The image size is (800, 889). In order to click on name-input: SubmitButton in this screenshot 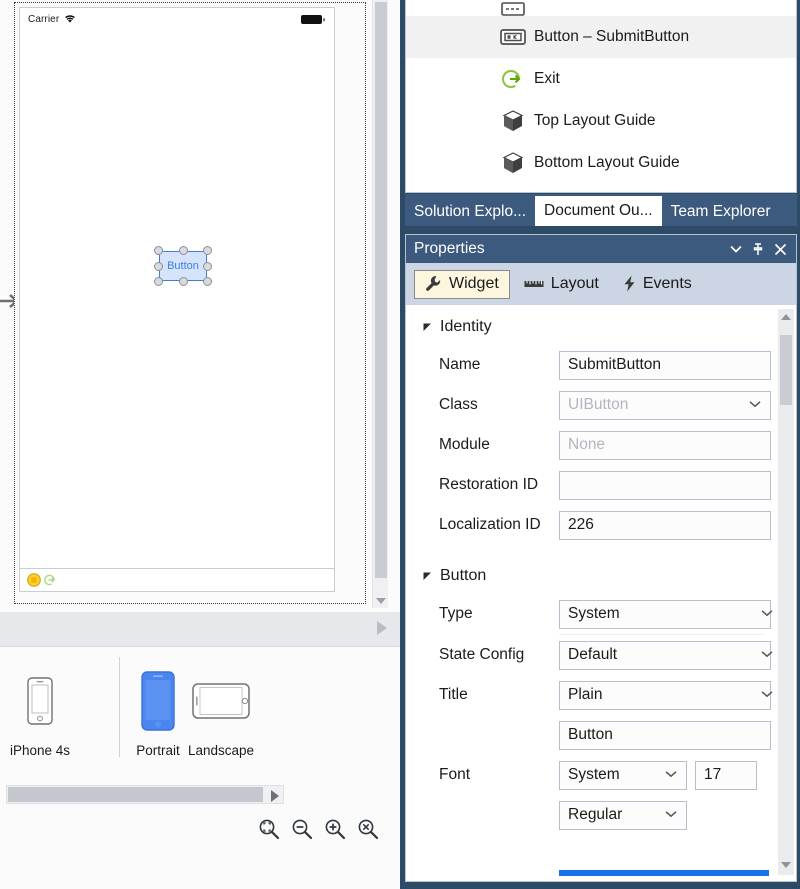, I will do `click(665, 365)`.